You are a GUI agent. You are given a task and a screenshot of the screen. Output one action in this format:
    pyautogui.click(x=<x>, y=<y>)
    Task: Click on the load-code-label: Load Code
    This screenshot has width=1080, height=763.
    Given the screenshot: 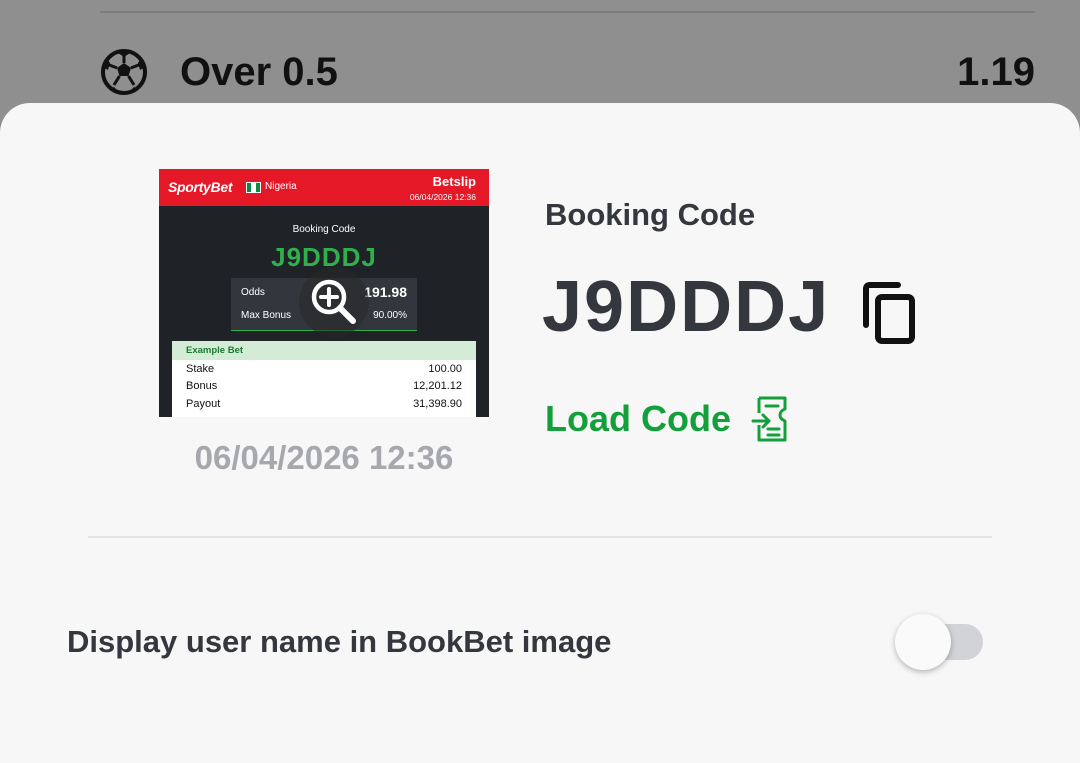 What is the action you would take?
    pyautogui.click(x=638, y=418)
    